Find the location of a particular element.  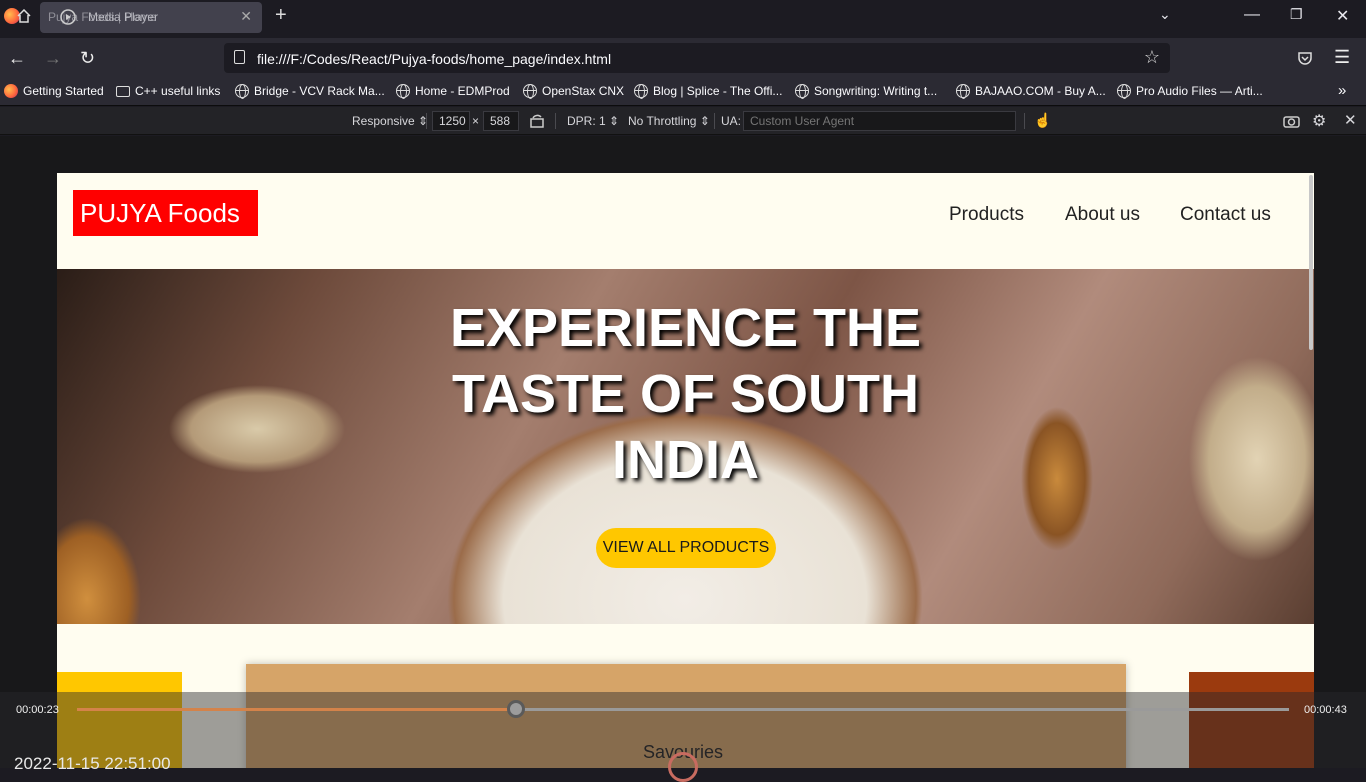

site-logo: PUJYA Foods is located at coordinates (165, 213).